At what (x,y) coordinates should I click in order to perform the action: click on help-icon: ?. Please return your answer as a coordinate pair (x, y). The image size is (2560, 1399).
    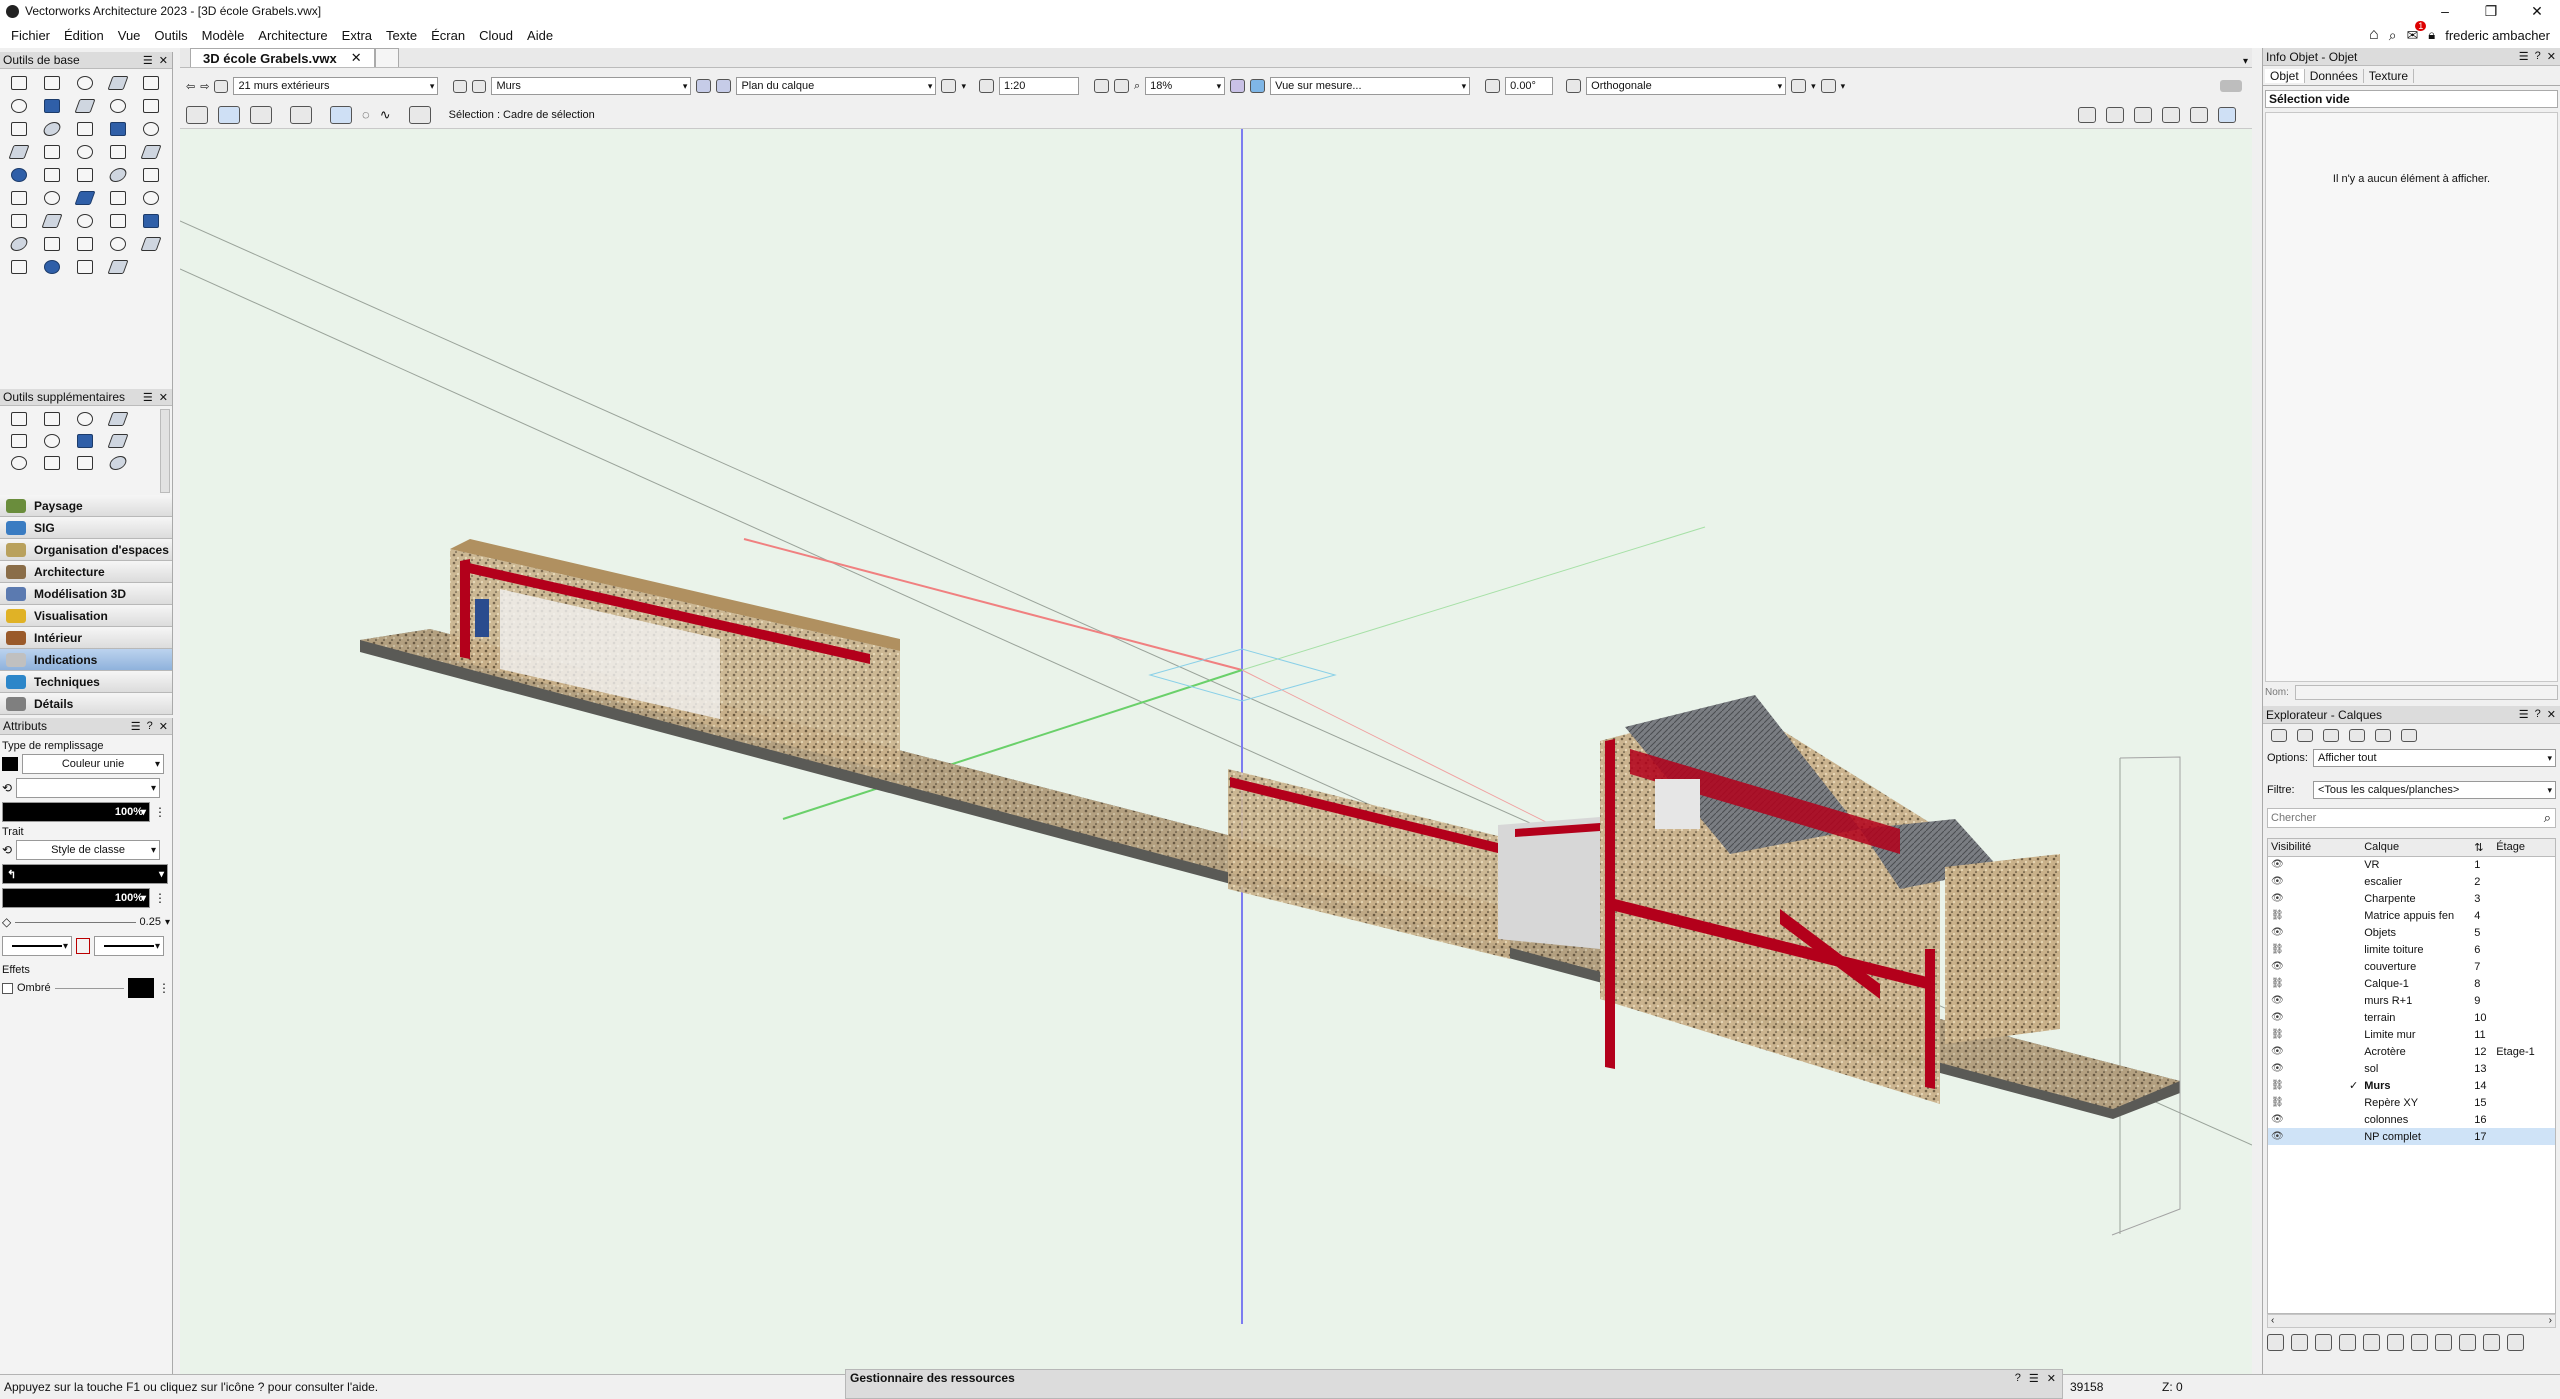
    Looking at the image, I should click on (150, 726).